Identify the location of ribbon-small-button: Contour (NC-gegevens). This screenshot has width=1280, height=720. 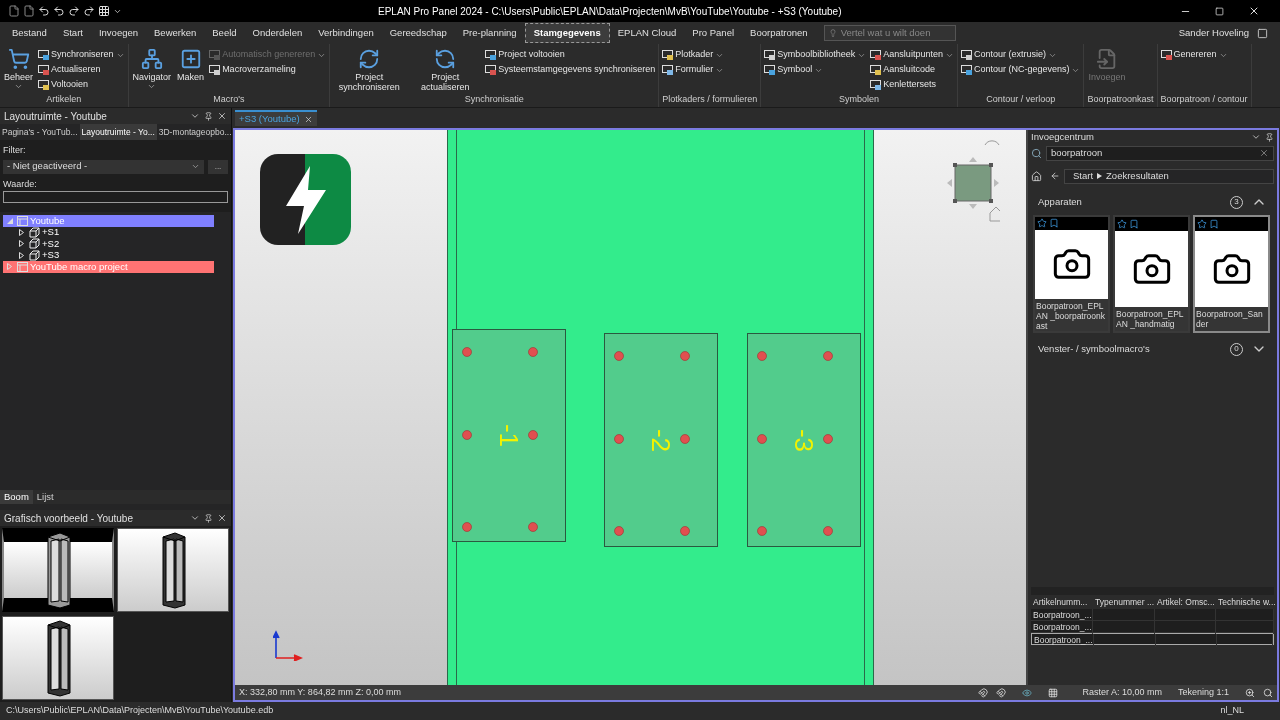
(1020, 70).